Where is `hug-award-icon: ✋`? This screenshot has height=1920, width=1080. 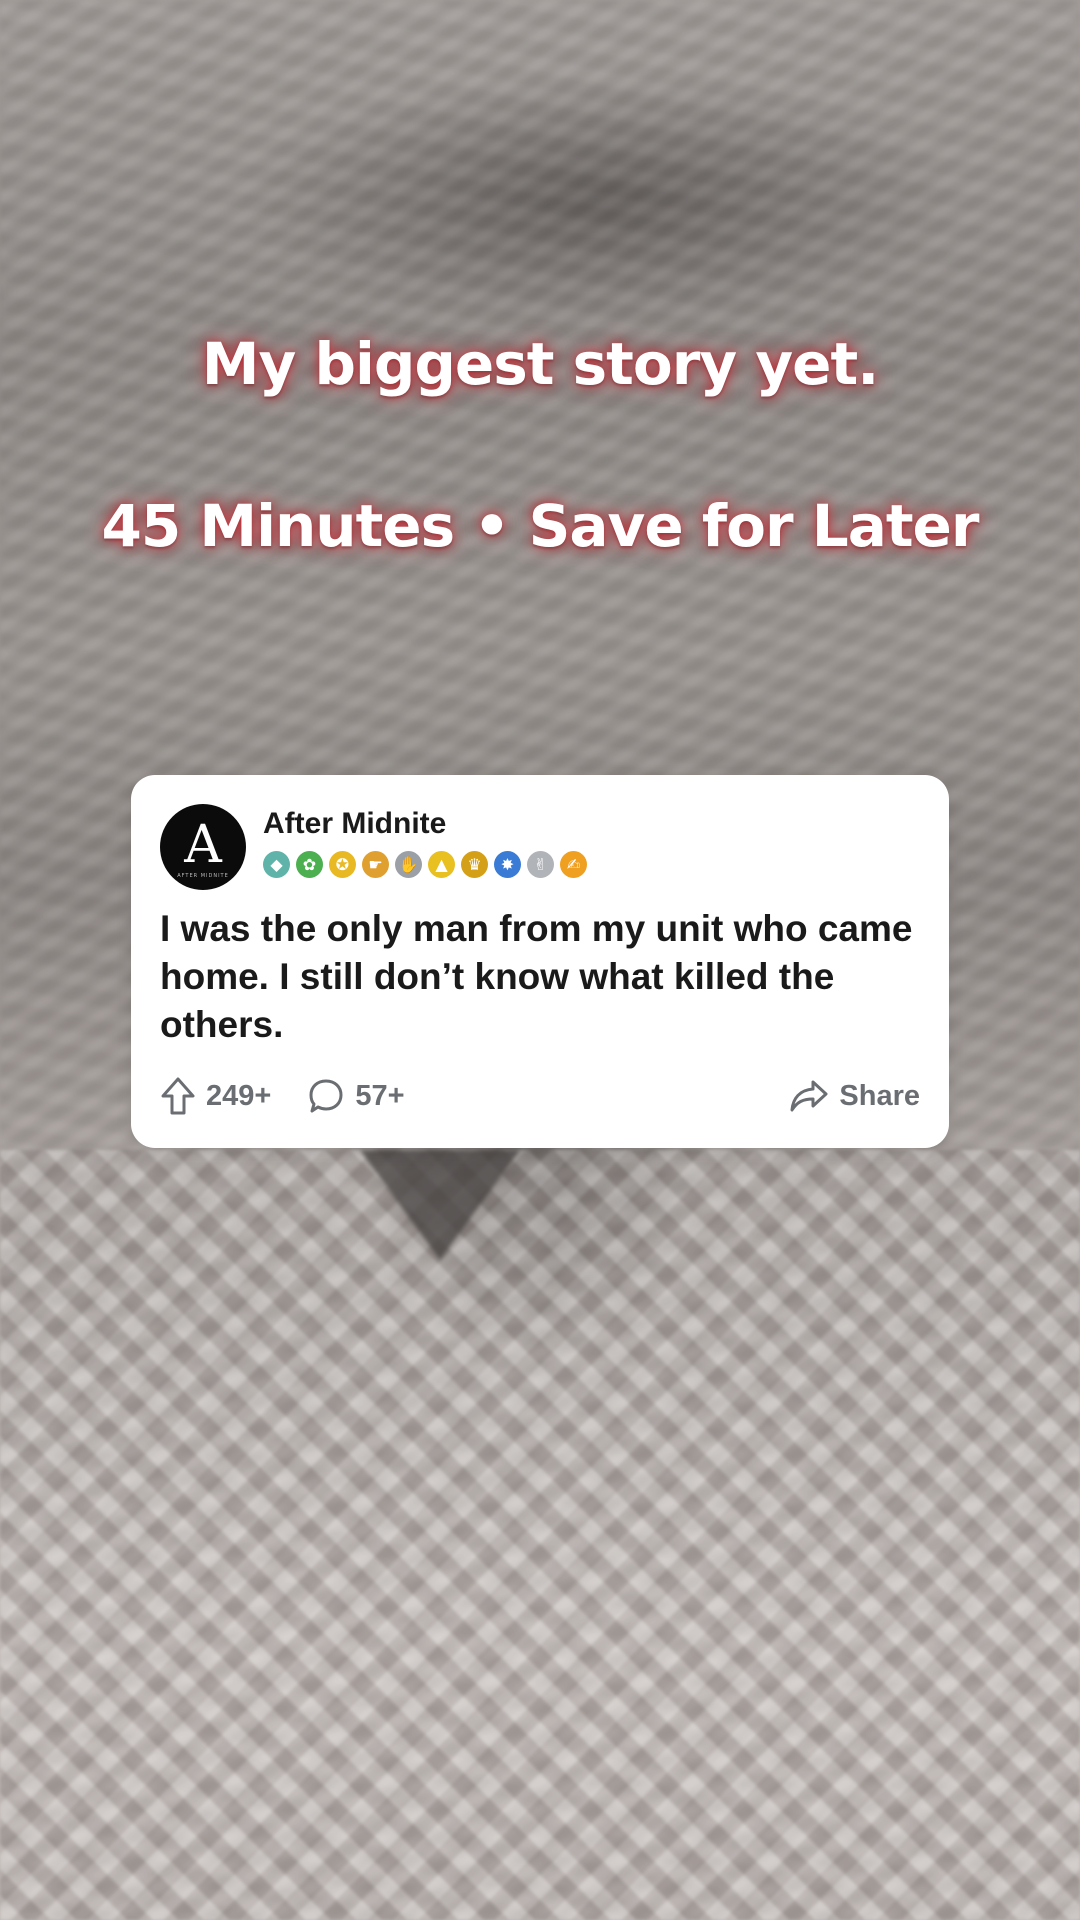
hug-award-icon: ✋ is located at coordinates (408, 864).